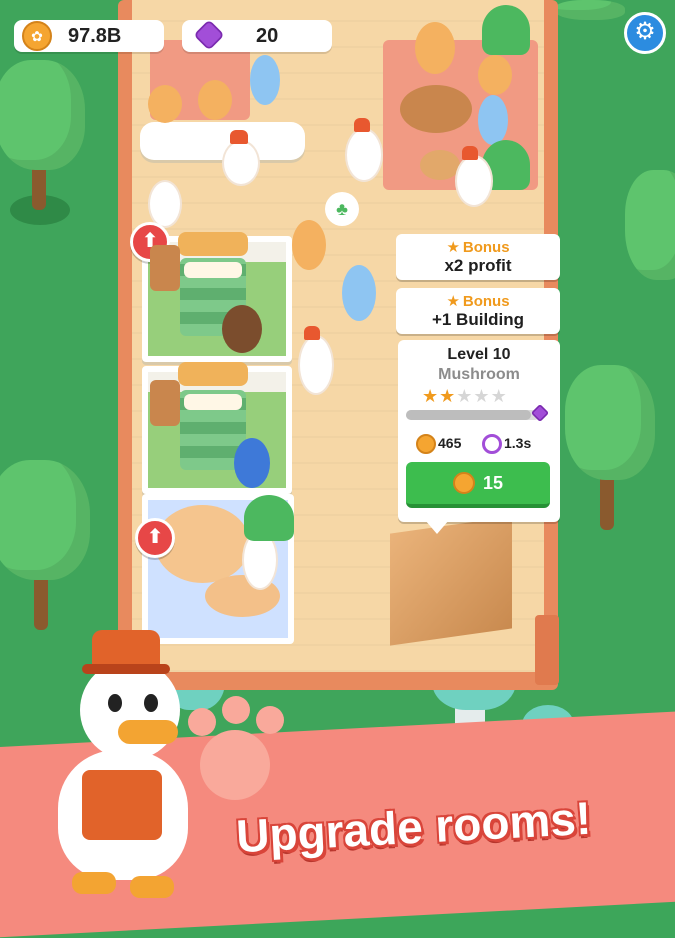 This screenshot has height=938, width=675. I want to click on timer-icon, so click(492, 444).